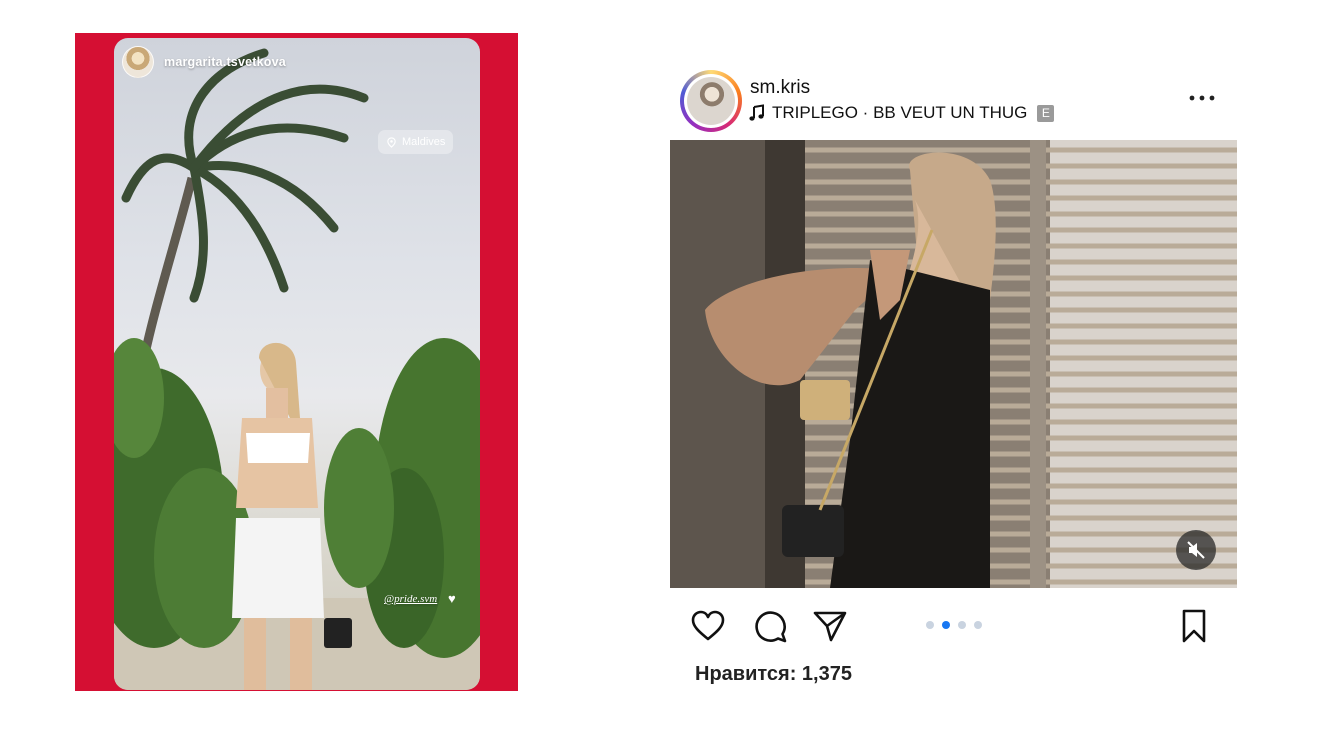 This screenshot has height=754, width=1340. Describe the element at coordinates (770, 626) in the screenshot. I see `comment-icon` at that location.